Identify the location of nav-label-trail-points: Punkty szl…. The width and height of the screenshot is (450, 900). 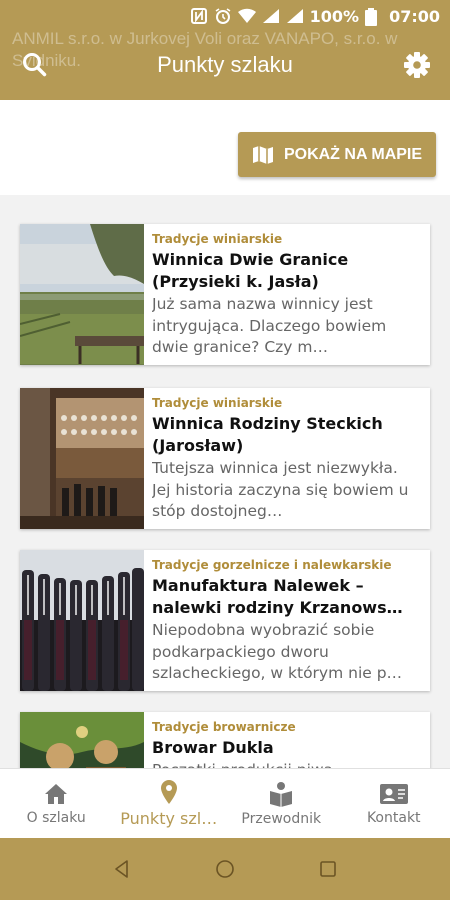
(169, 818).